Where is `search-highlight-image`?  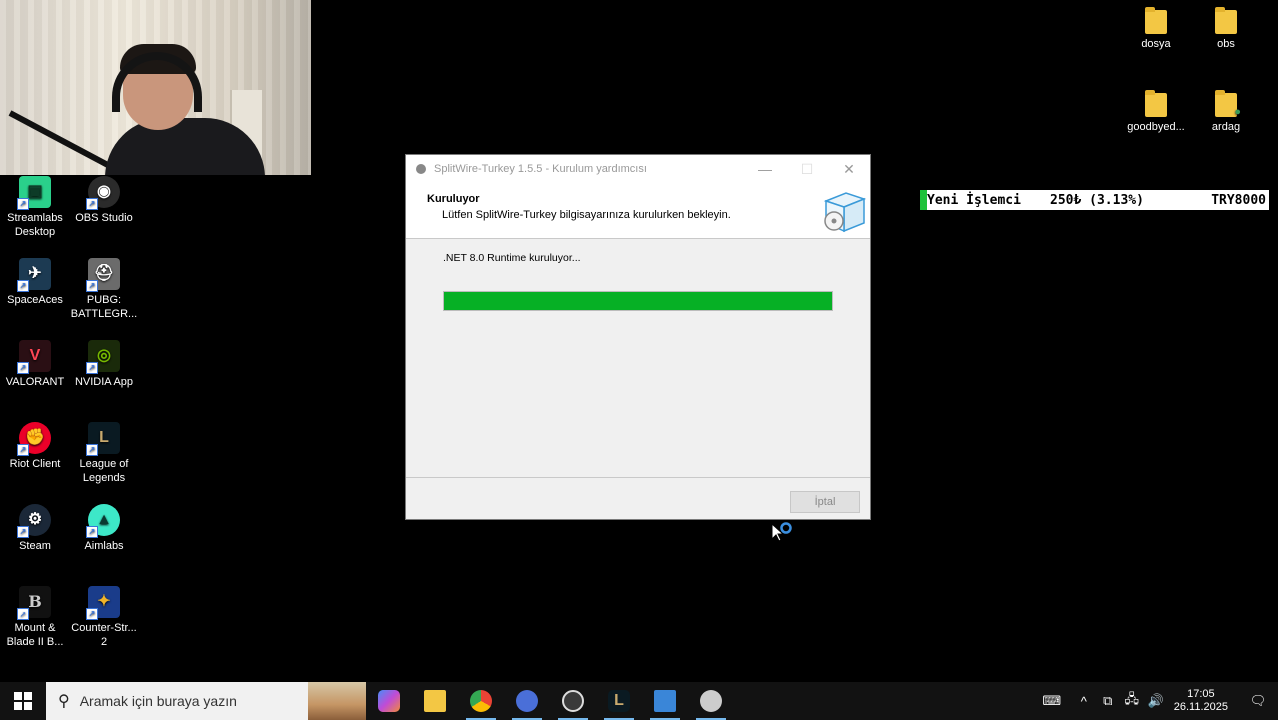
search-highlight-image is located at coordinates (337, 701).